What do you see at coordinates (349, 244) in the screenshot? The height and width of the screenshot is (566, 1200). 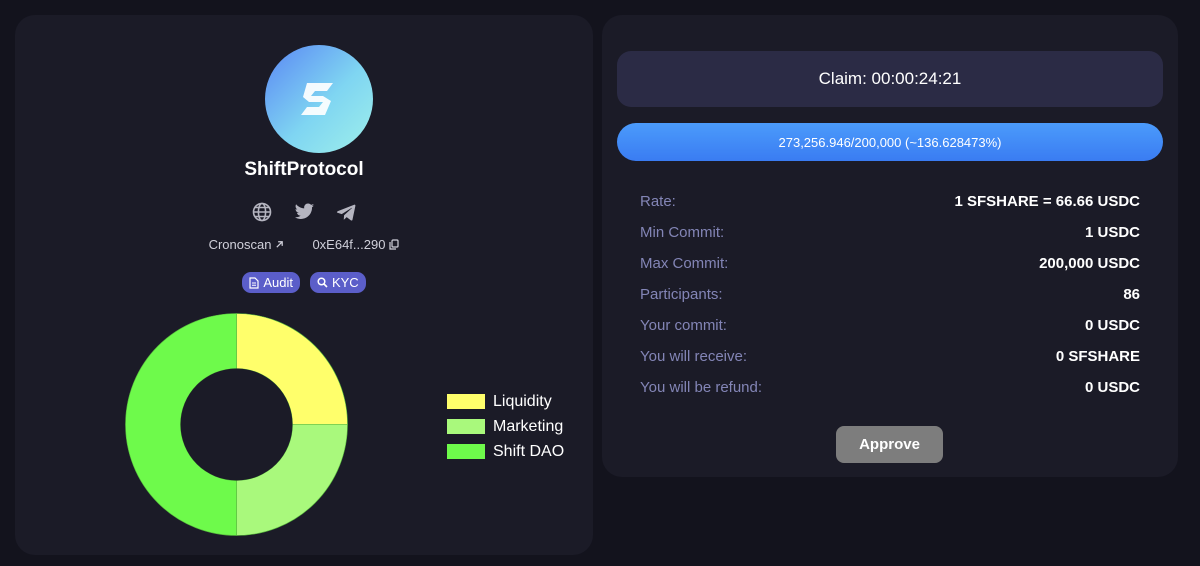 I see `contract-address-text: 0xE64f...290` at bounding box center [349, 244].